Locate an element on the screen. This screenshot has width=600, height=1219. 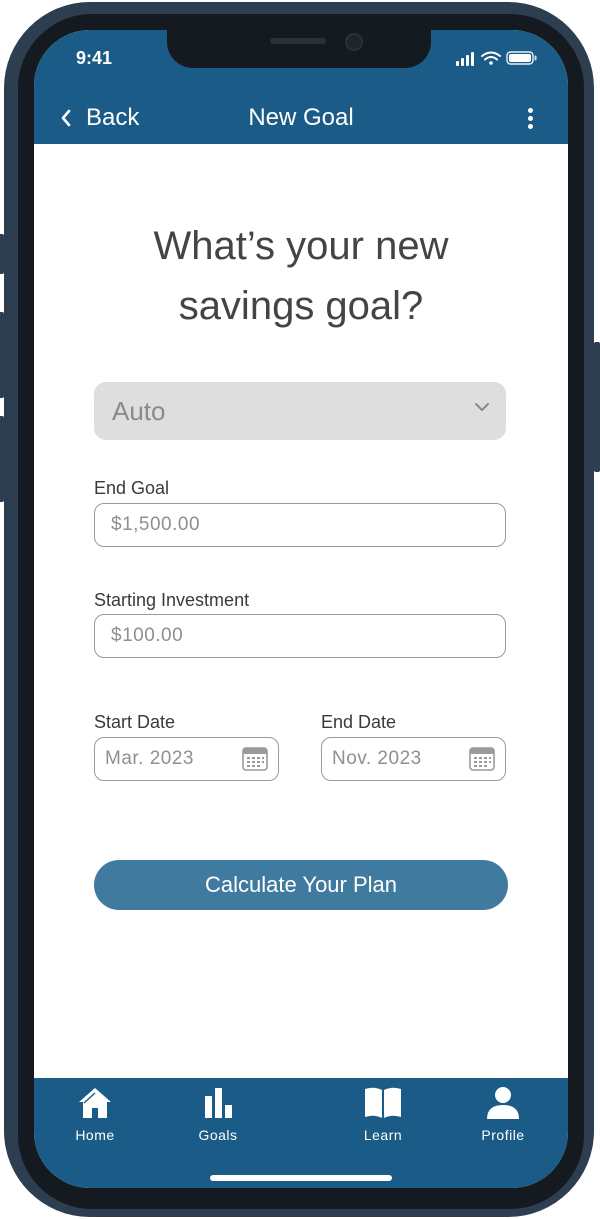
start-date-field: Mar. 2023 is located at coordinates (186, 759).